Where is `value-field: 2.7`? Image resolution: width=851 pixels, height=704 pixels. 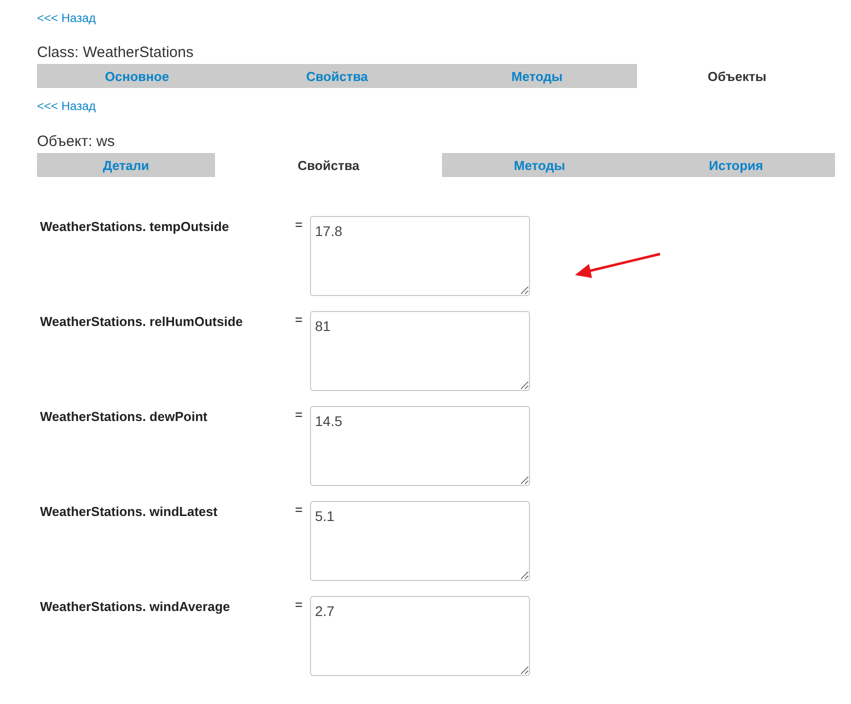
value-field: 2.7 is located at coordinates (420, 636).